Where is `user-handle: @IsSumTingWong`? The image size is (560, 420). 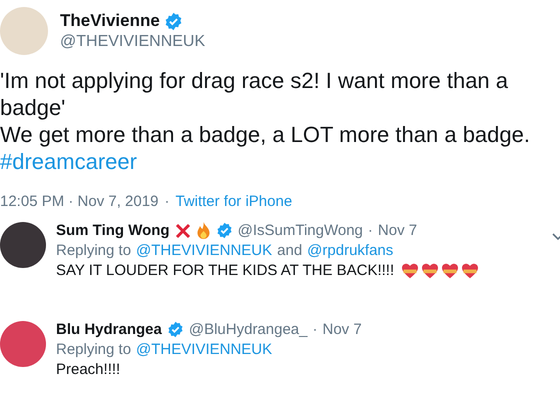 user-handle: @IsSumTingWong is located at coordinates (300, 230).